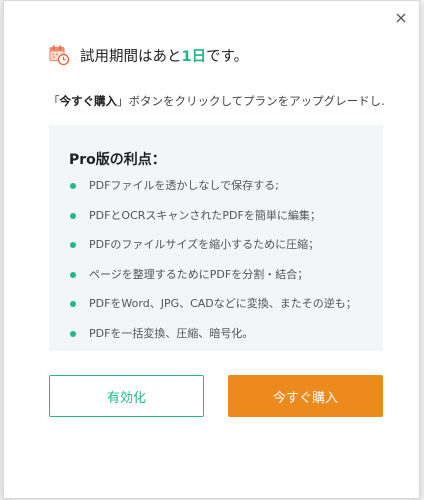 Image resolution: width=424 pixels, height=500 pixels. What do you see at coordinates (305, 396) in the screenshot?
I see `buy-now-button: 今すぐ購入` at bounding box center [305, 396].